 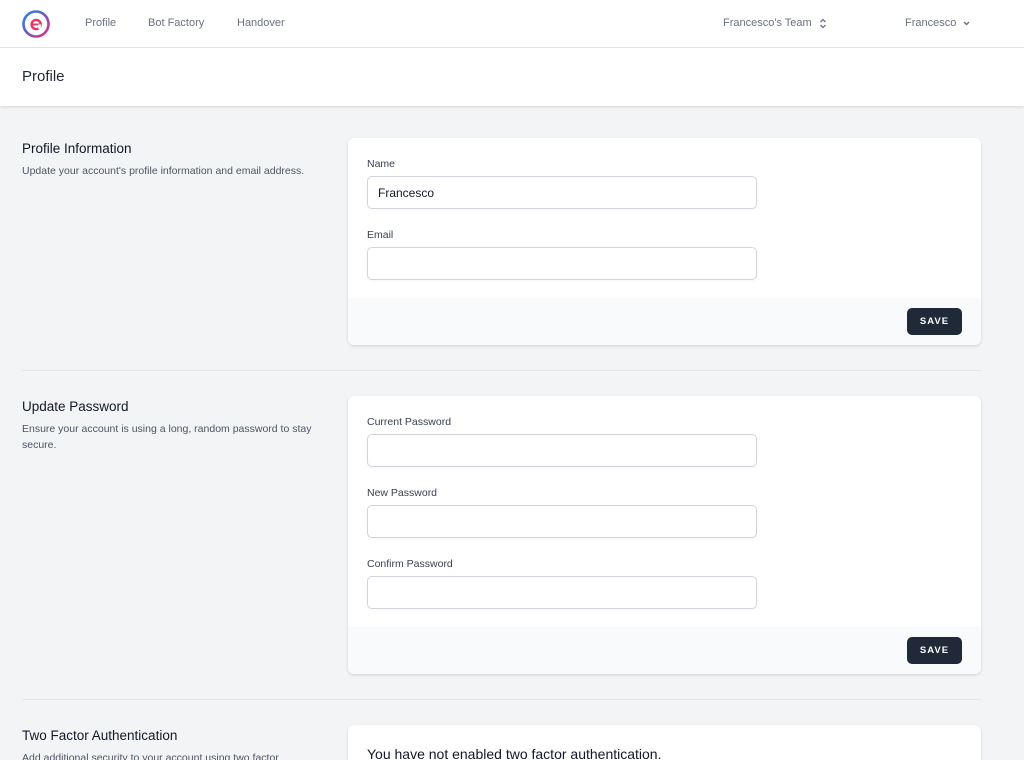 I want to click on team-switcher: Francesco's Team, so click(x=775, y=23).